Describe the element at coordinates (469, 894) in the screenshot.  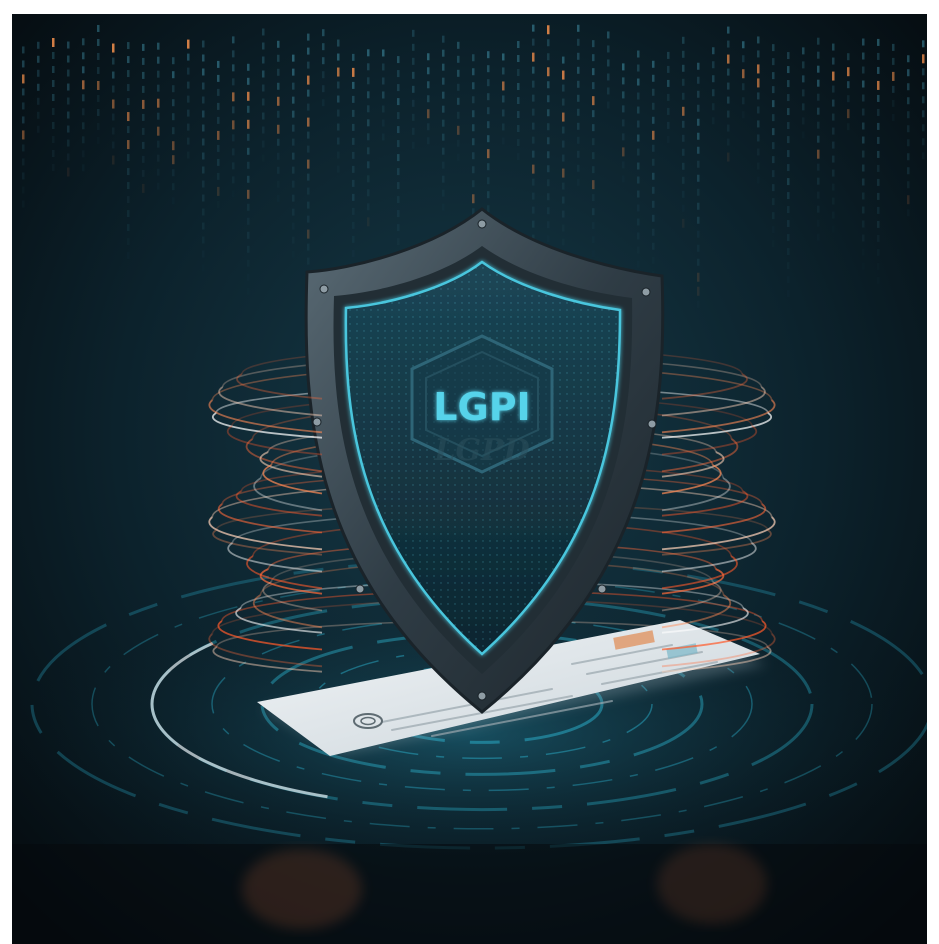
I see `floor-shadow` at that location.